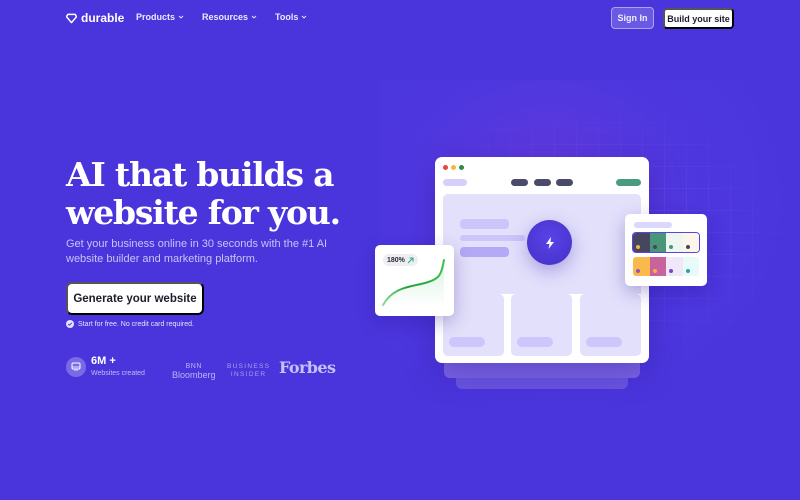 This screenshot has width=800, height=500. Describe the element at coordinates (698, 18) in the screenshot. I see `build-your-site-button: Build your site` at that location.